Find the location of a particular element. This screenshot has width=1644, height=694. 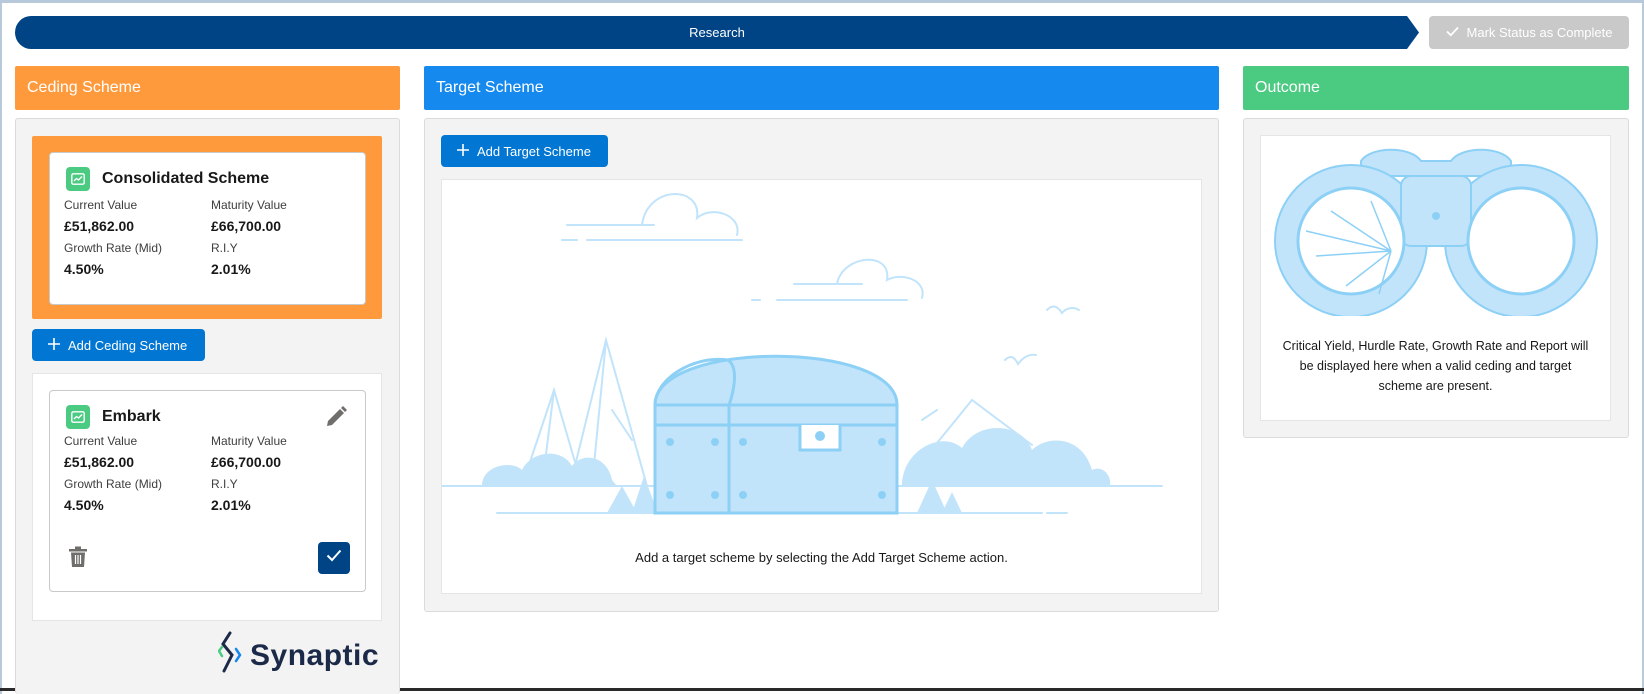

mark-status-complete-button: Mark Status as Complete is located at coordinates (1529, 32).